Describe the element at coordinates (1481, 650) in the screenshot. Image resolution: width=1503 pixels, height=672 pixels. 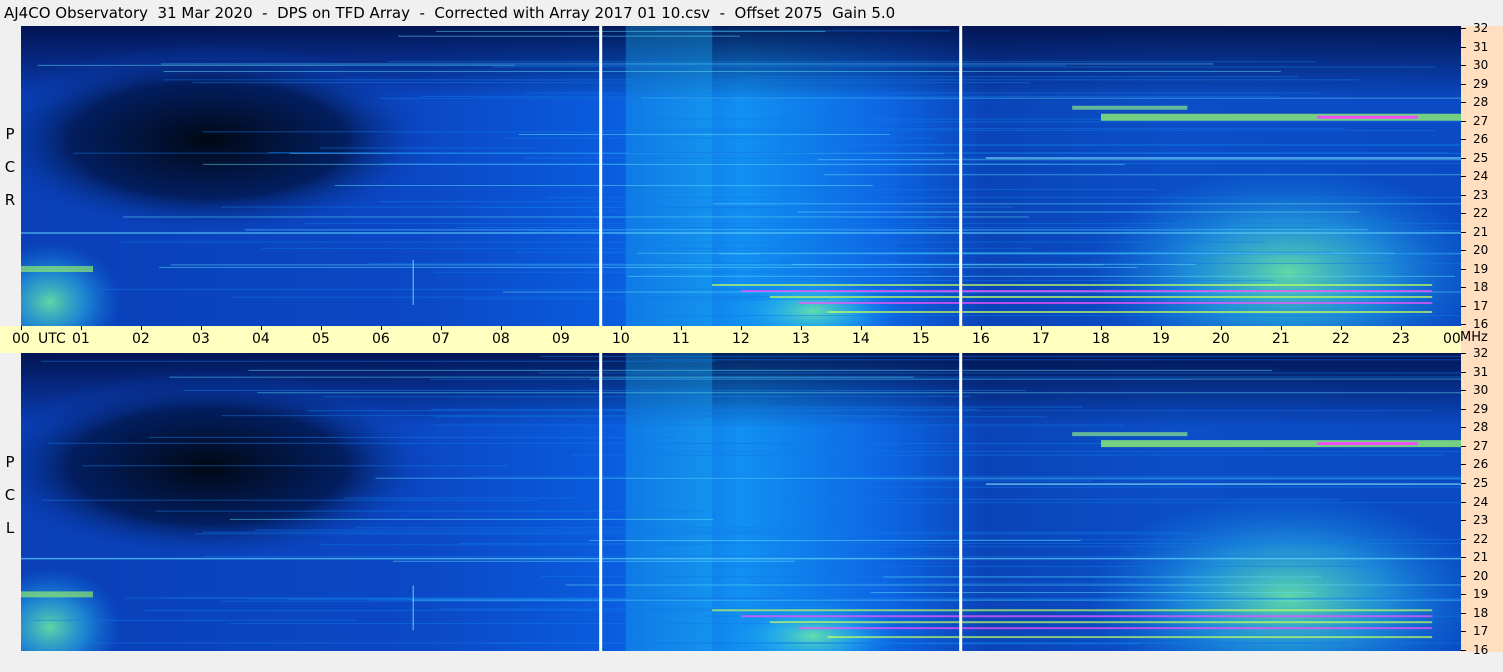
I see `lcp-freq-tick-label: 16` at that location.